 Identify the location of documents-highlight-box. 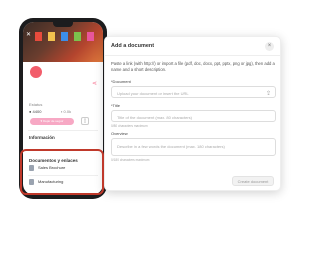
(62, 172).